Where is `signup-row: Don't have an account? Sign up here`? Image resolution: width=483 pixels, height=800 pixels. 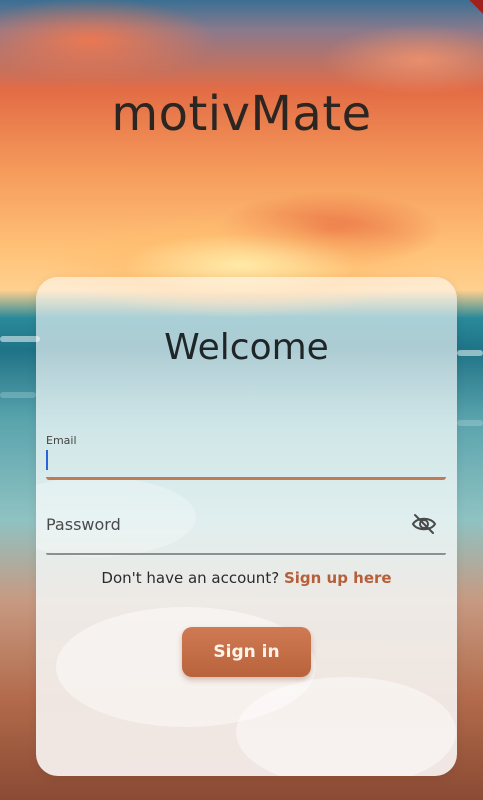 signup-row: Don't have an account? Sign up here is located at coordinates (246, 578).